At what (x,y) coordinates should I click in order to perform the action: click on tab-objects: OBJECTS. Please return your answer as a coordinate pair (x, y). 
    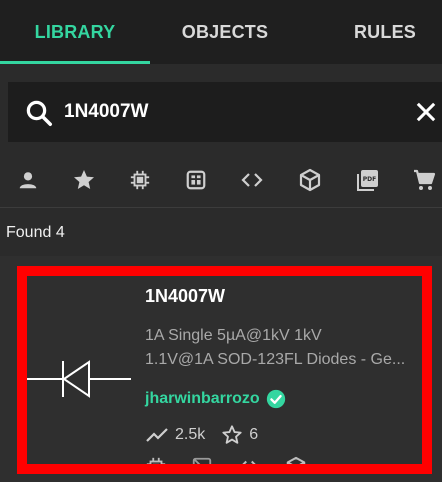
    Looking at the image, I should click on (225, 32).